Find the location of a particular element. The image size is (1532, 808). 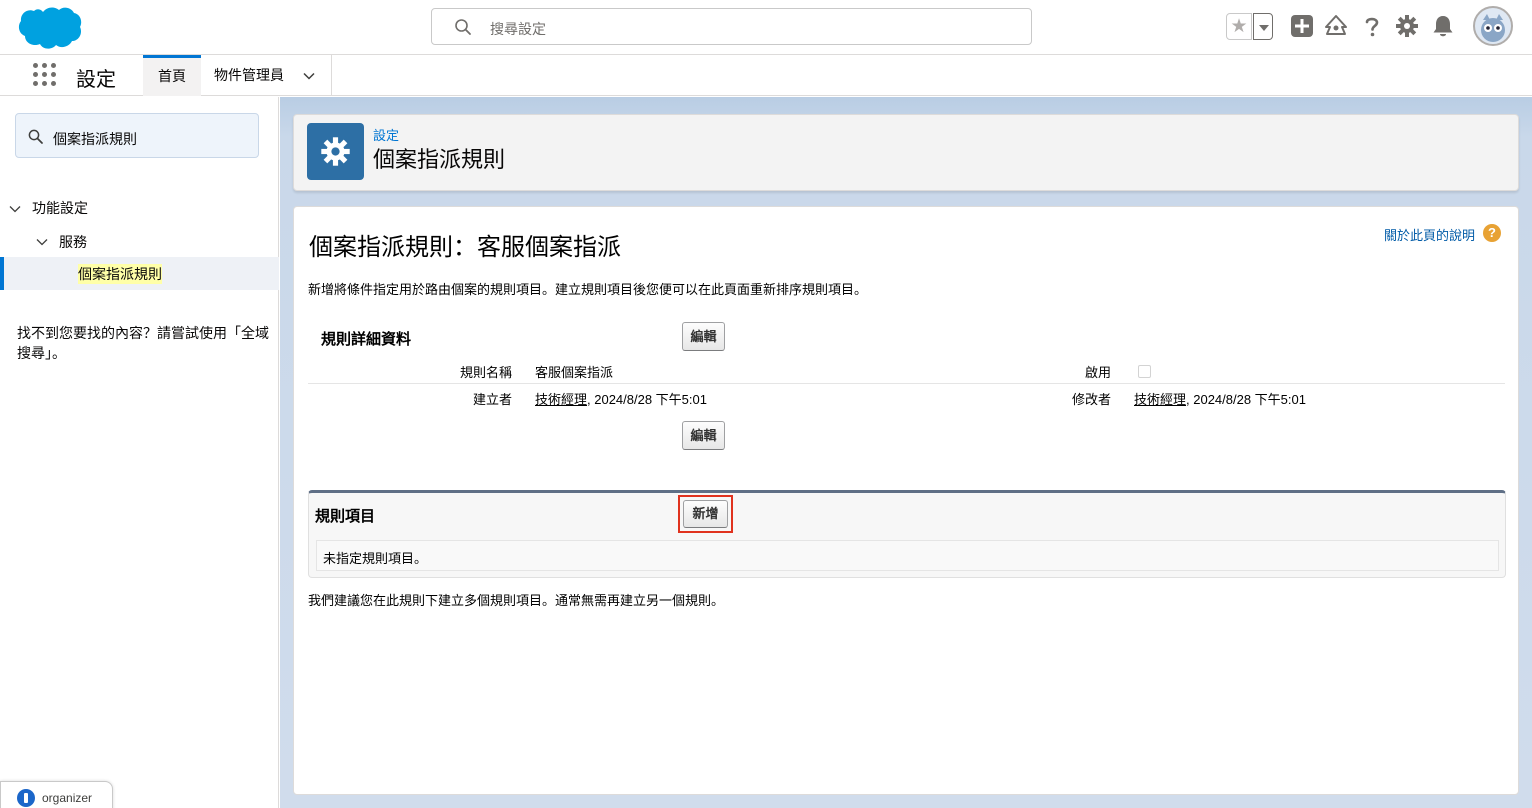

user-avatar is located at coordinates (1493, 26).